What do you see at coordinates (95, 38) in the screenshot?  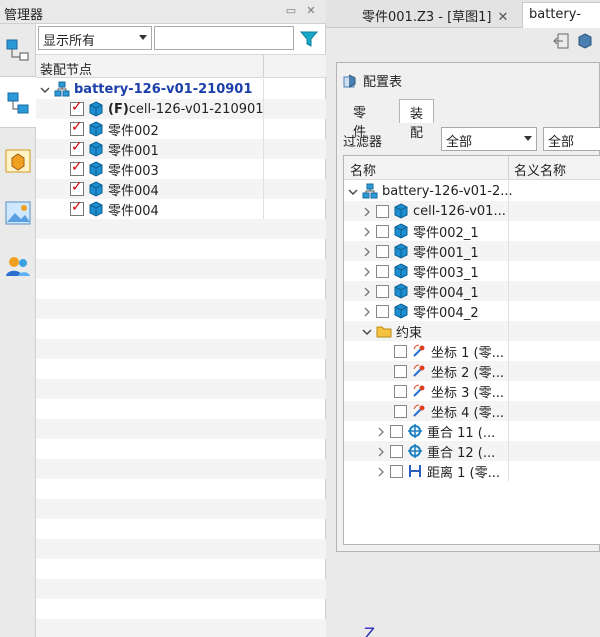 I see `display-filter-select: 显示所有` at bounding box center [95, 38].